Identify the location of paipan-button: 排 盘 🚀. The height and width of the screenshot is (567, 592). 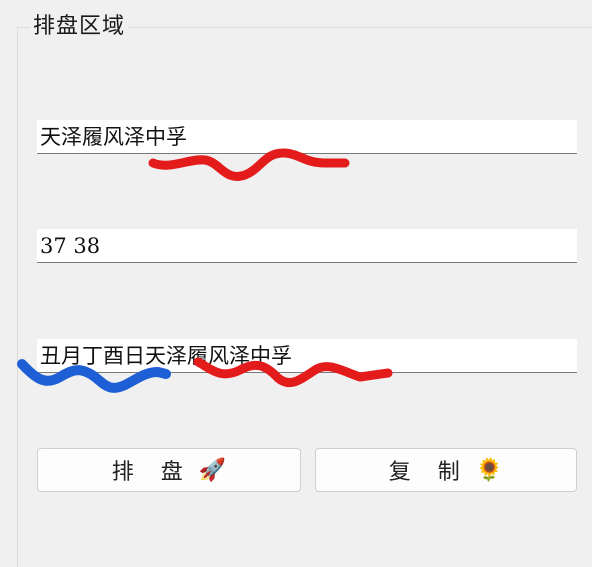
(169, 470).